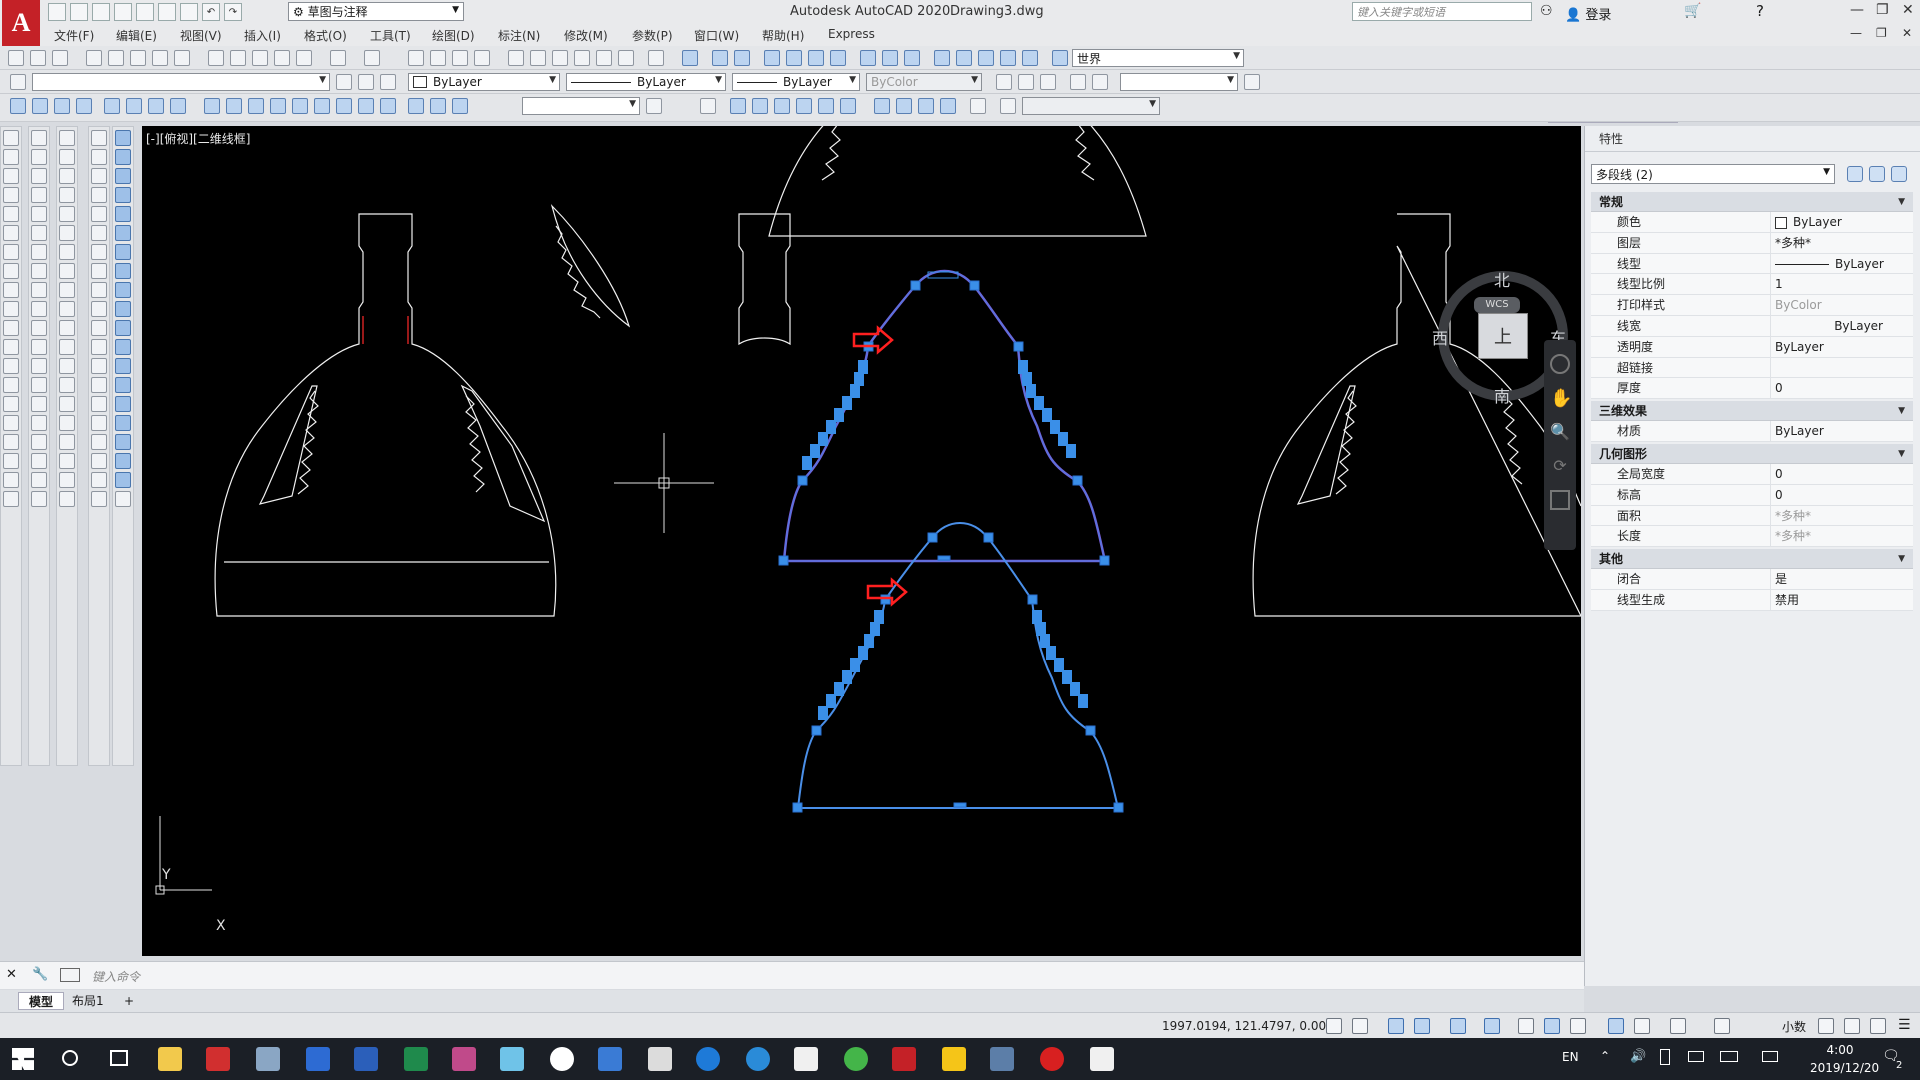 Image resolution: width=1920 pixels, height=1080 pixels. I want to click on move-icon, so click(39, 233).